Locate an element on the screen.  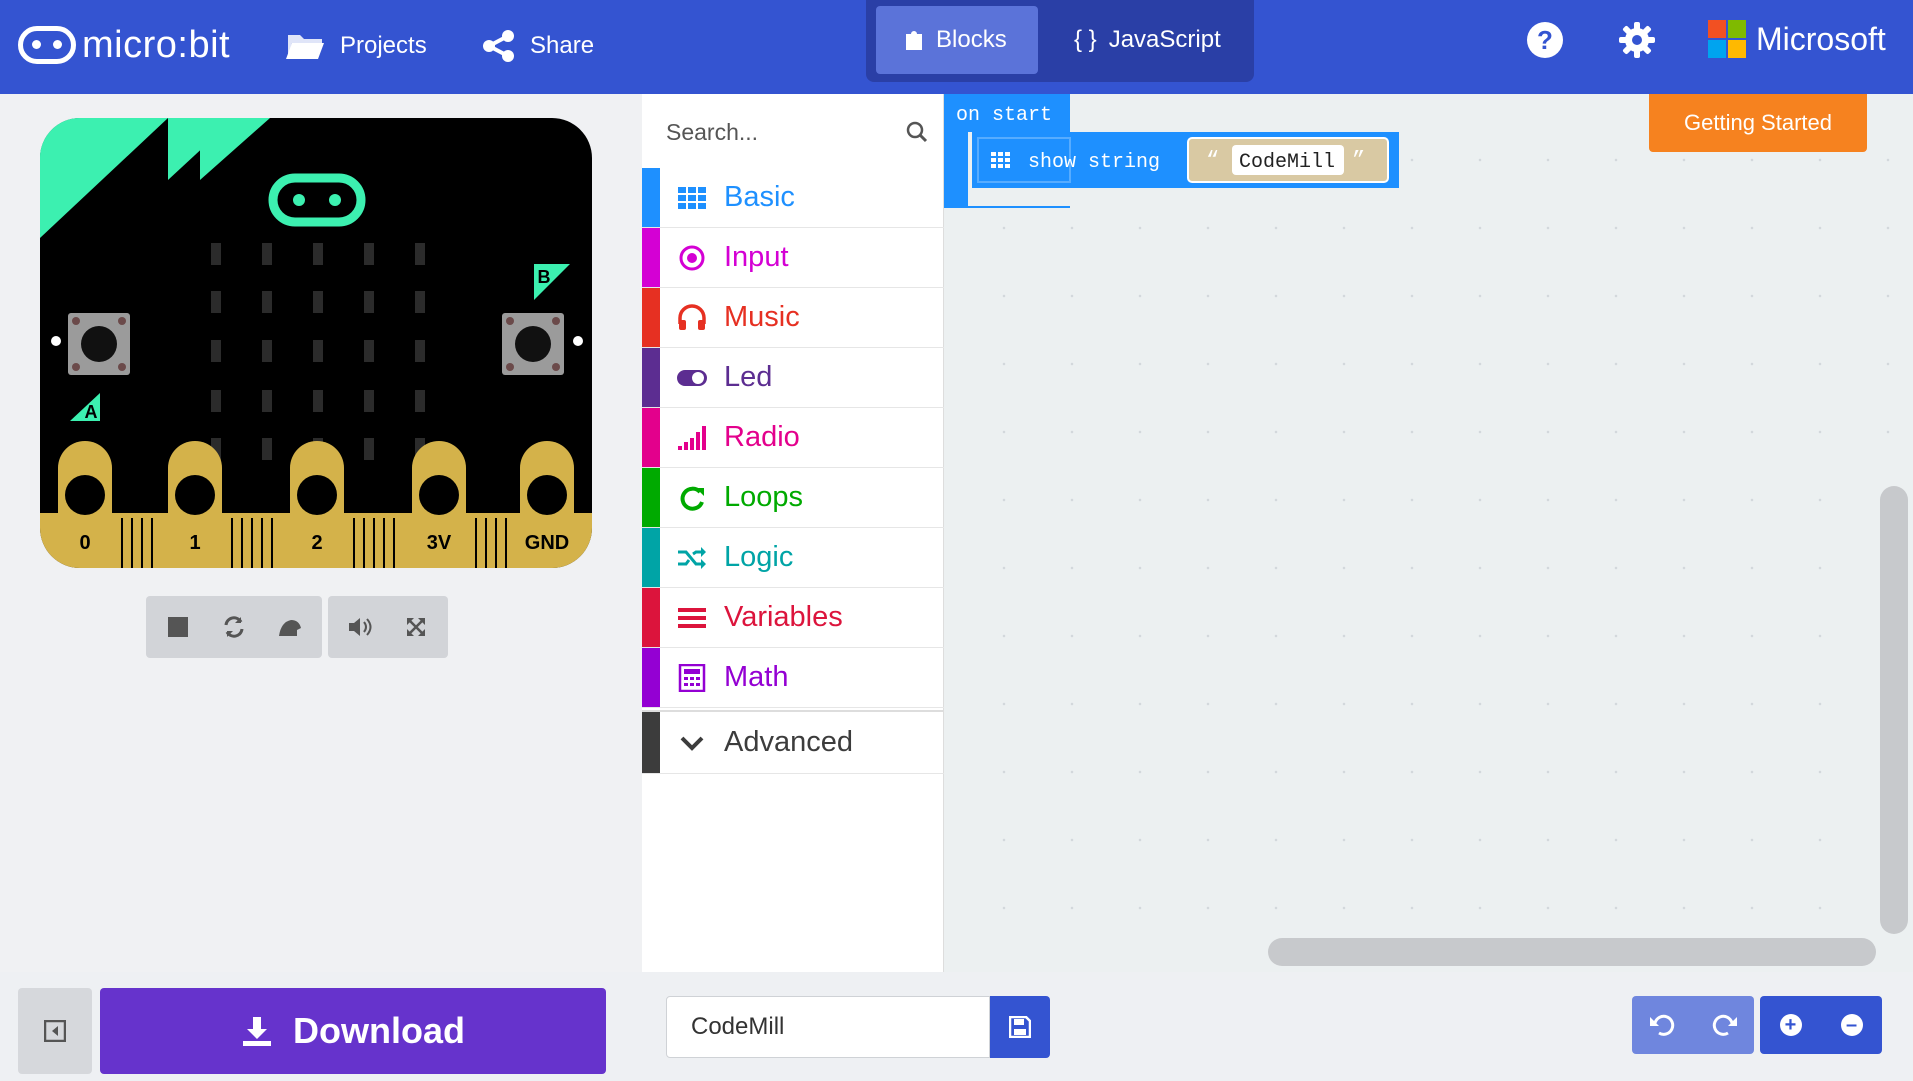
target-icon is located at coordinates (692, 257).